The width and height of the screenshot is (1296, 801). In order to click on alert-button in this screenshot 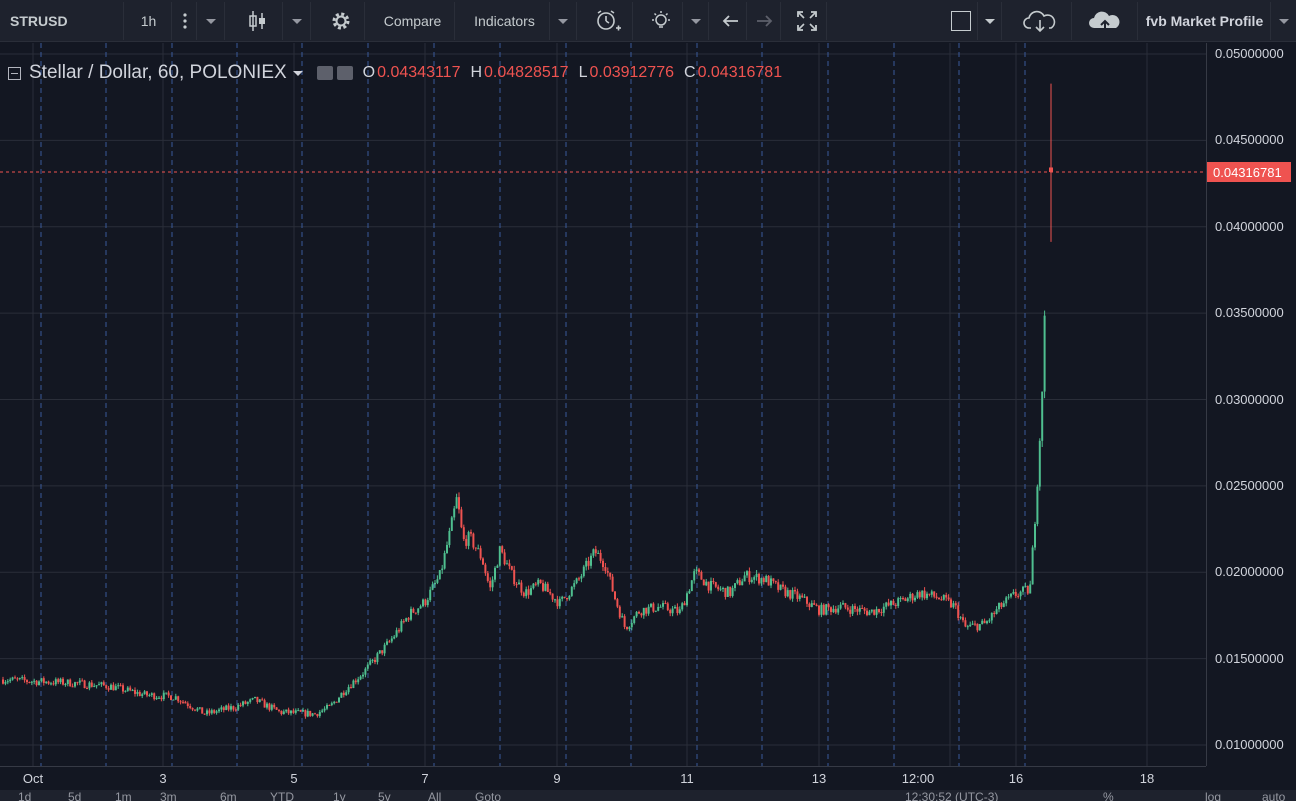, I will do `click(608, 21)`.